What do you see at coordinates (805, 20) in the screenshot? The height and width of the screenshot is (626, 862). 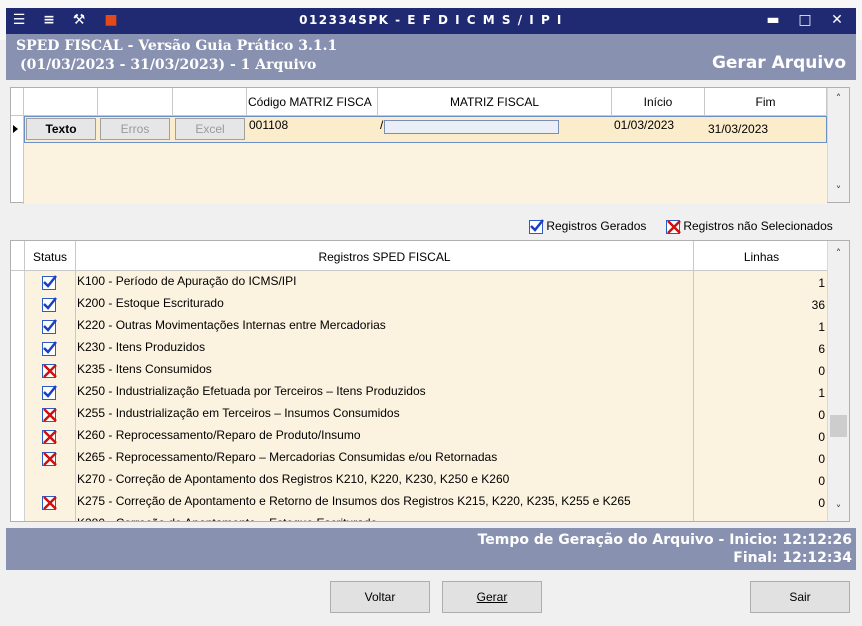 I see `maximize-icon: □` at bounding box center [805, 20].